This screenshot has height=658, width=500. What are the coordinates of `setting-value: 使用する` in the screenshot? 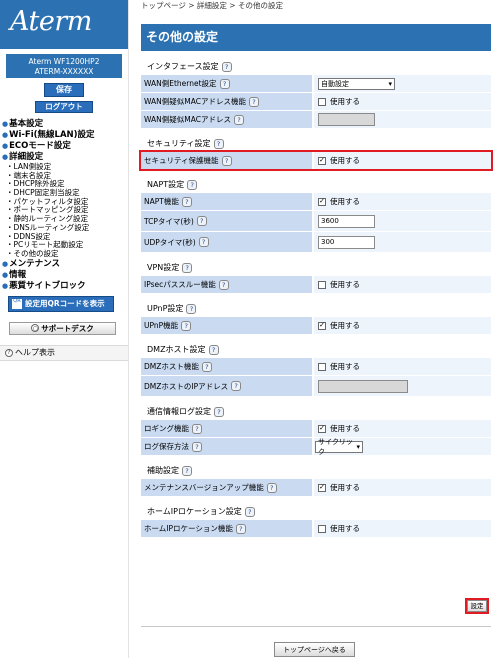 It's located at (402, 366).